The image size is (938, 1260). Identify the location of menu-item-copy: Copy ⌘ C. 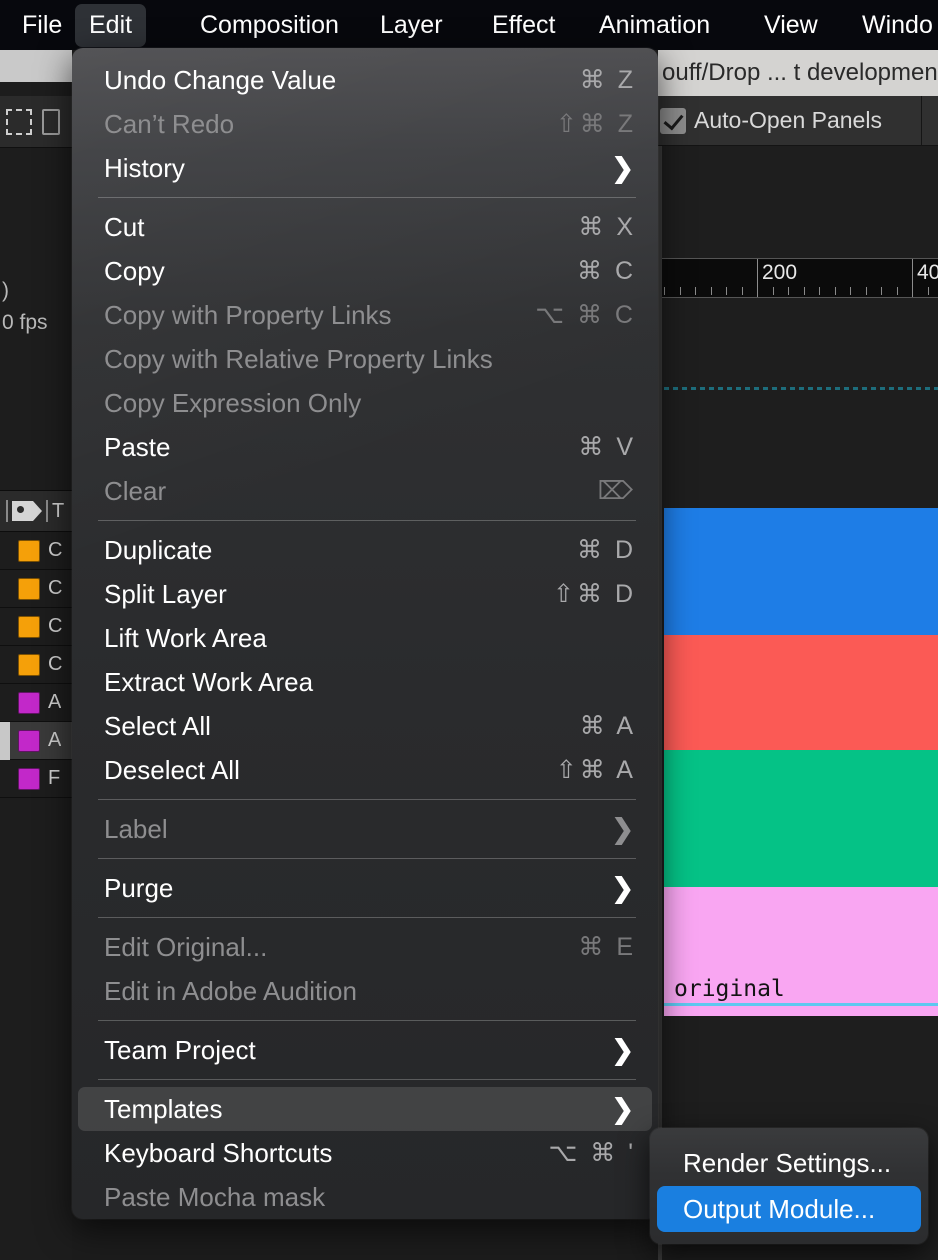
(365, 271).